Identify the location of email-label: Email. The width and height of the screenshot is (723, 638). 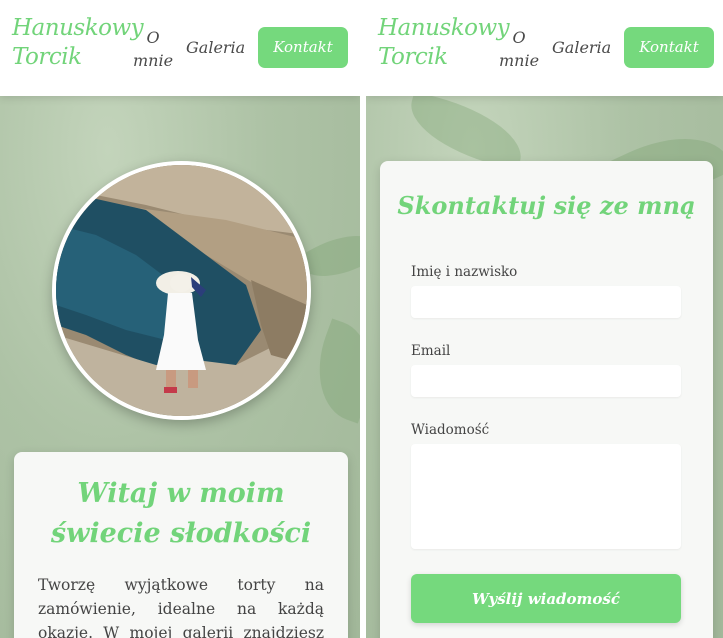
(431, 351).